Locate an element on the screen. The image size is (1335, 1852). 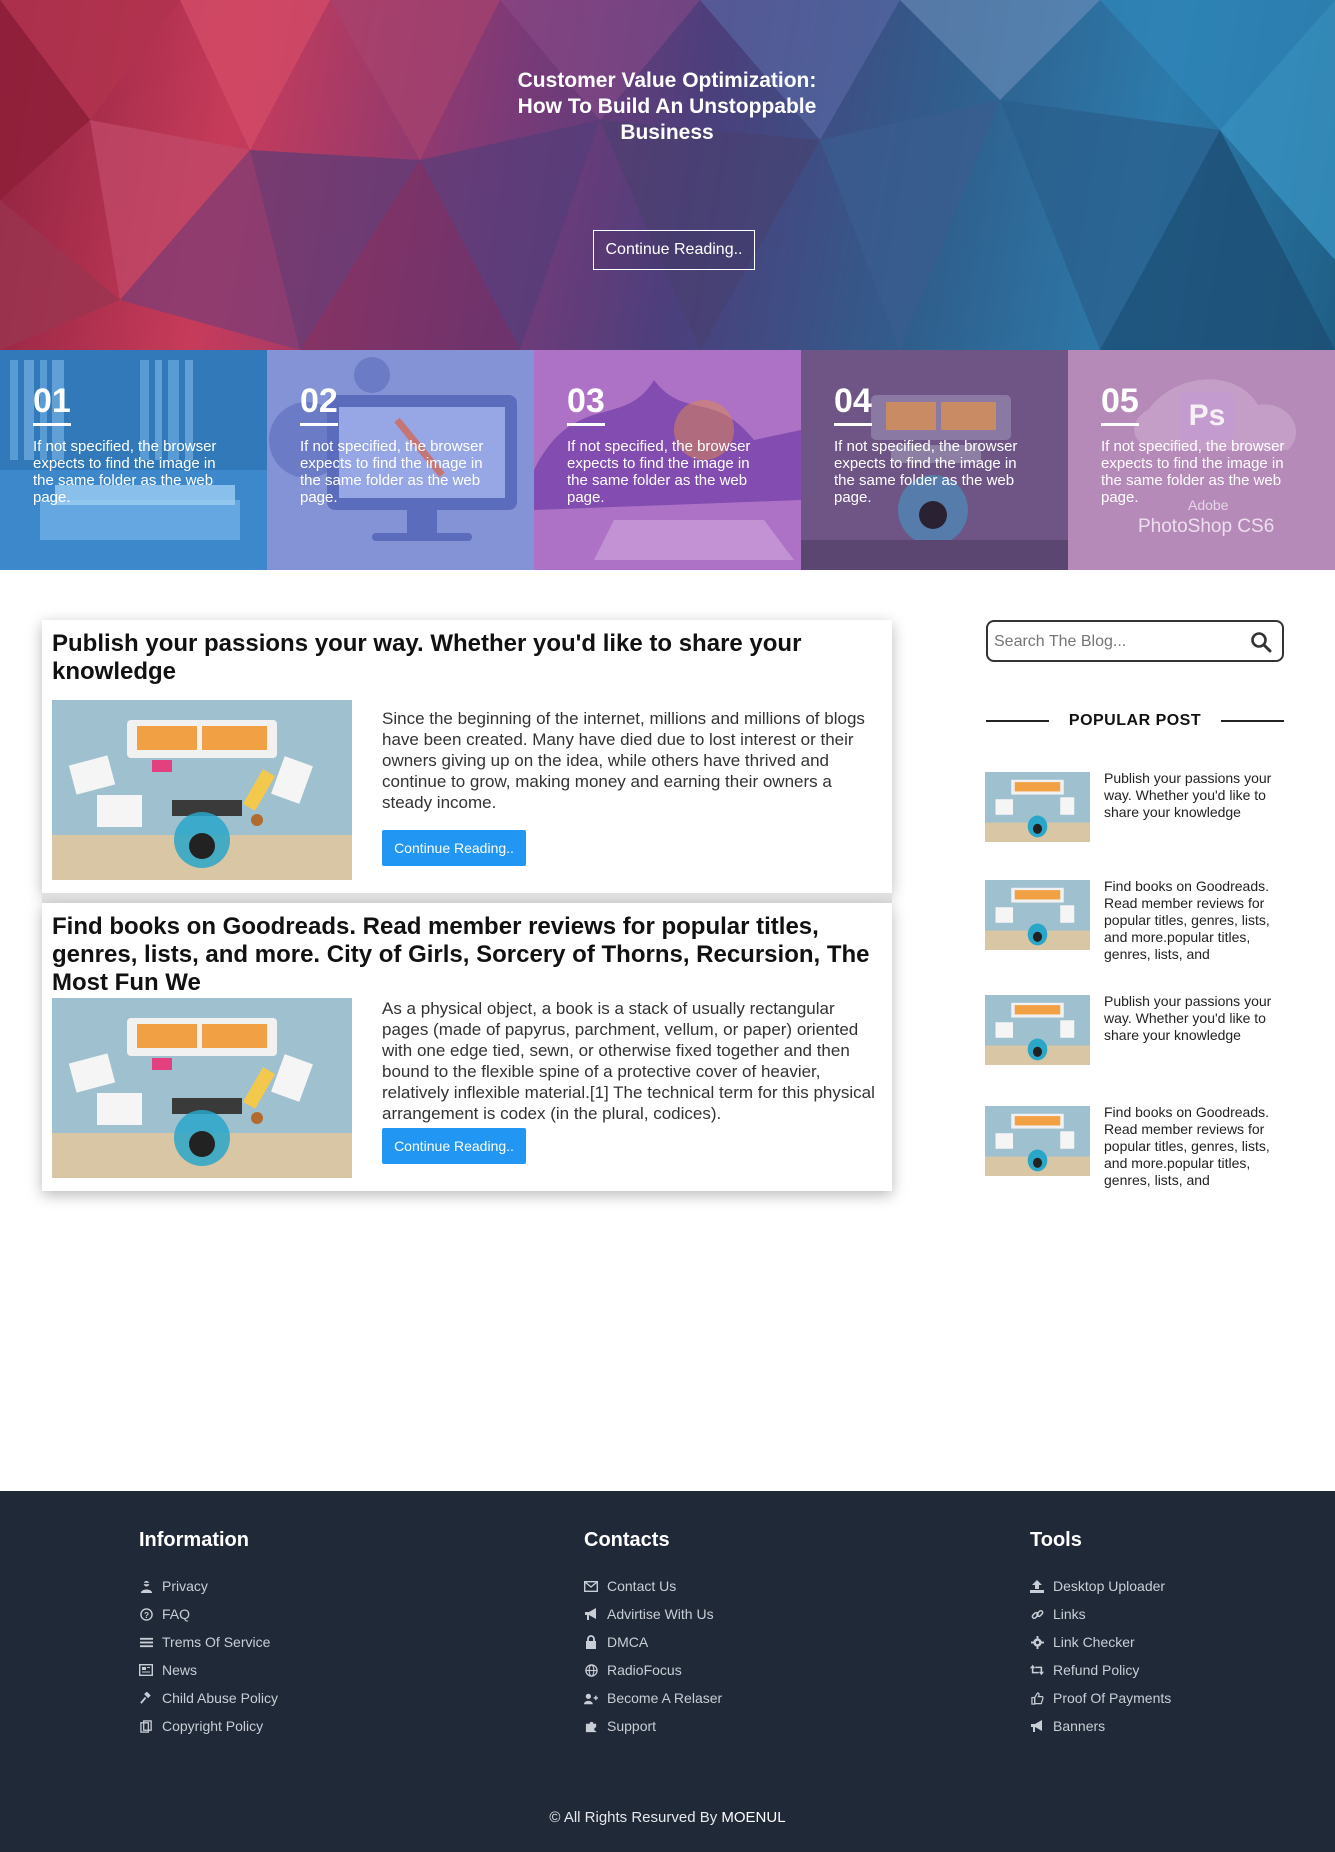
tile-number: 04 is located at coordinates (853, 404).